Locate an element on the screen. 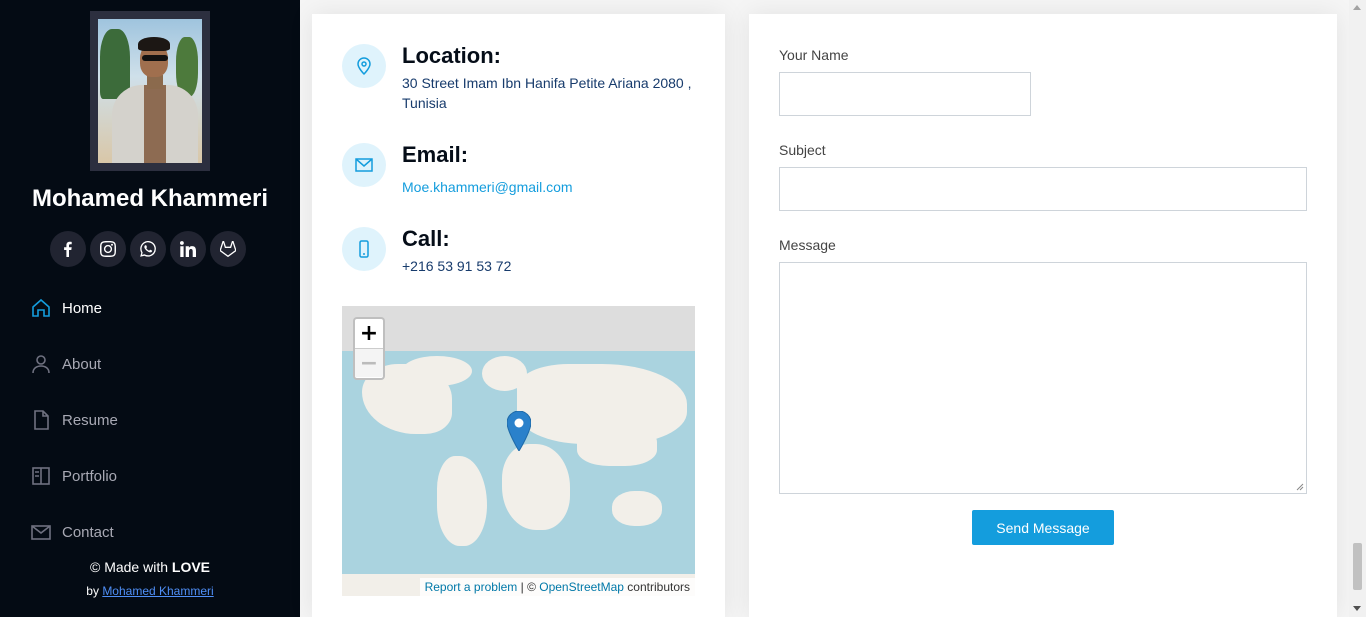 This screenshot has height=617, width=1366. map-land-arctic-canada is located at coordinates (437, 371).